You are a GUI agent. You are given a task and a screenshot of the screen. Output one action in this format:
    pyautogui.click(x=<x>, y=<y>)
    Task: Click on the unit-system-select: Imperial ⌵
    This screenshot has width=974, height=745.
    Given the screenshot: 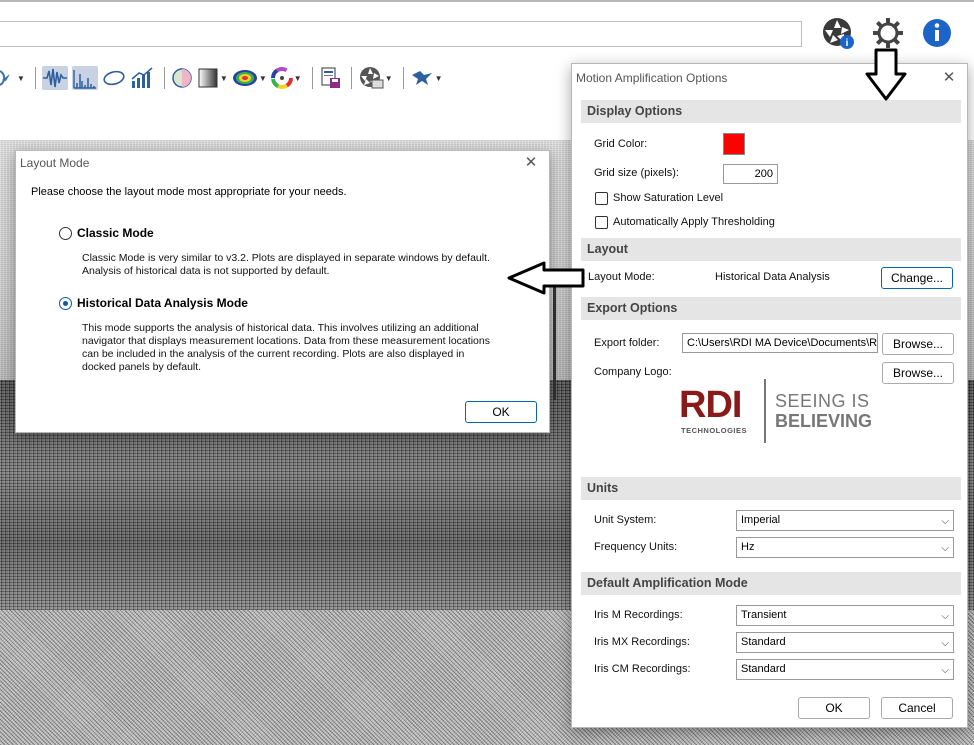 What is the action you would take?
    pyautogui.click(x=845, y=520)
    